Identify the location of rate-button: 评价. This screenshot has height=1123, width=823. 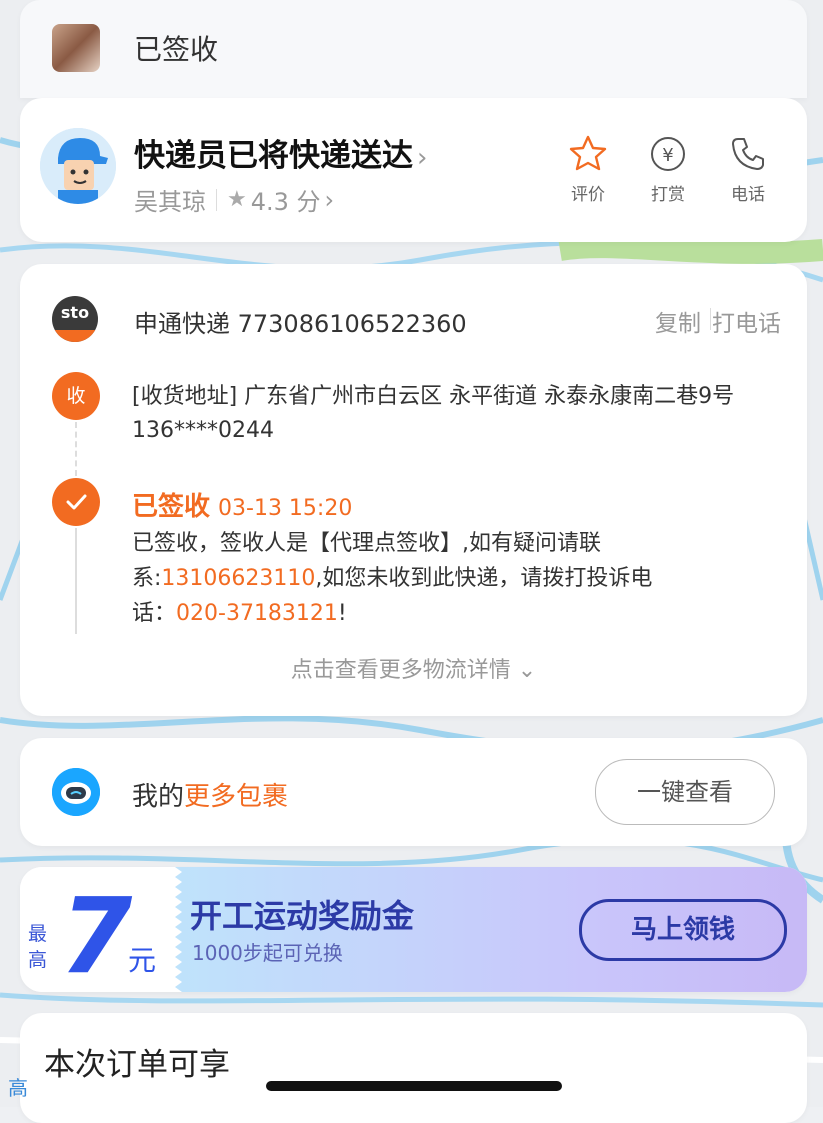
(588, 169).